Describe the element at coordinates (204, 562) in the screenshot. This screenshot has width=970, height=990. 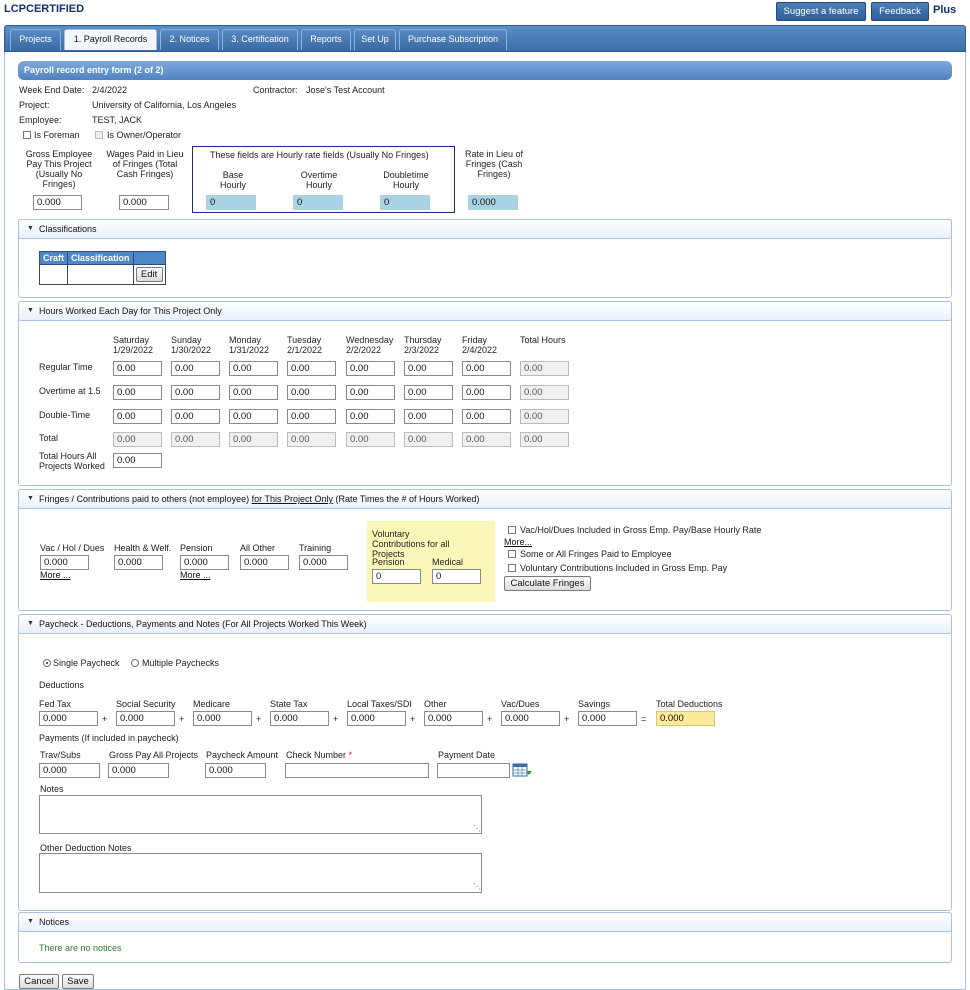
I see `pension-input: 0.000` at that location.